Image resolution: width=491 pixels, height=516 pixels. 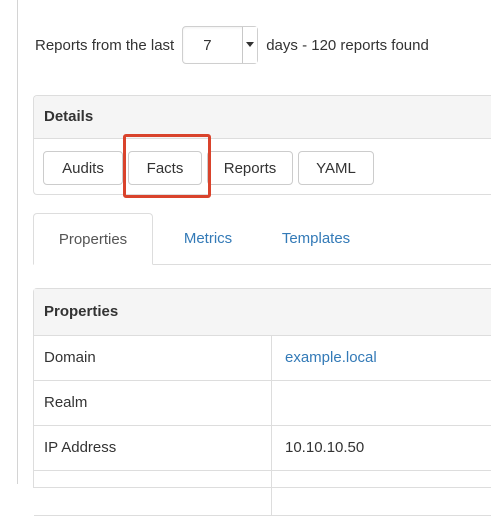 What do you see at coordinates (262, 493) in the screenshot?
I see `table-row` at bounding box center [262, 493].